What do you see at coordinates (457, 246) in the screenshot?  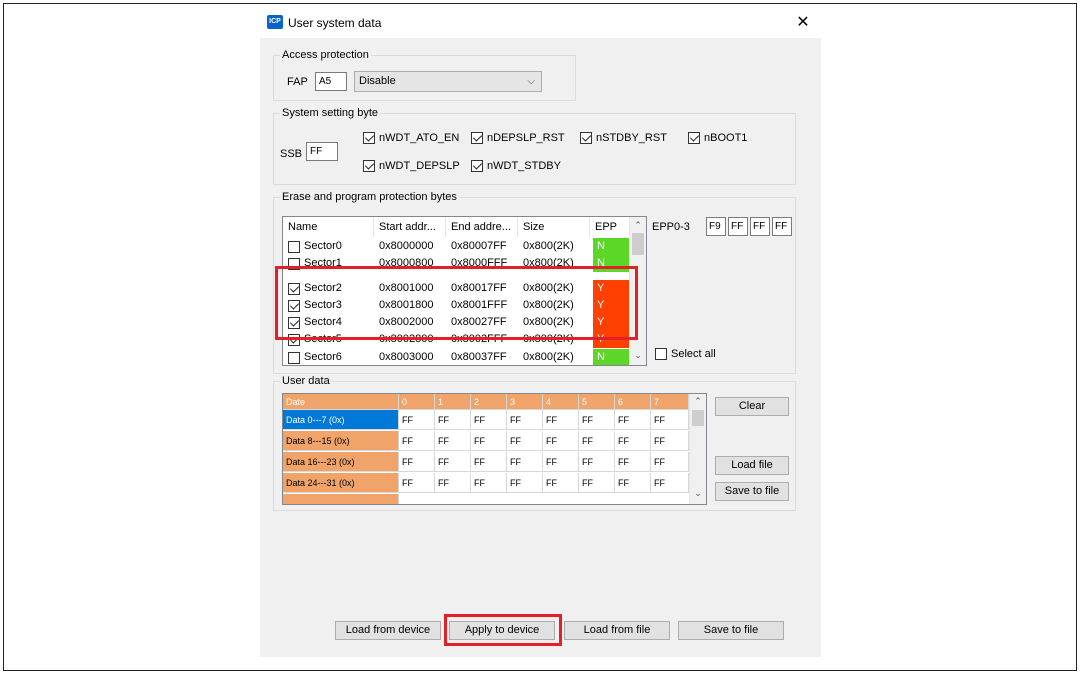 I see `sector-row: Sector0 0x8000000 0x80007FF 0x800(2K) N` at bounding box center [457, 246].